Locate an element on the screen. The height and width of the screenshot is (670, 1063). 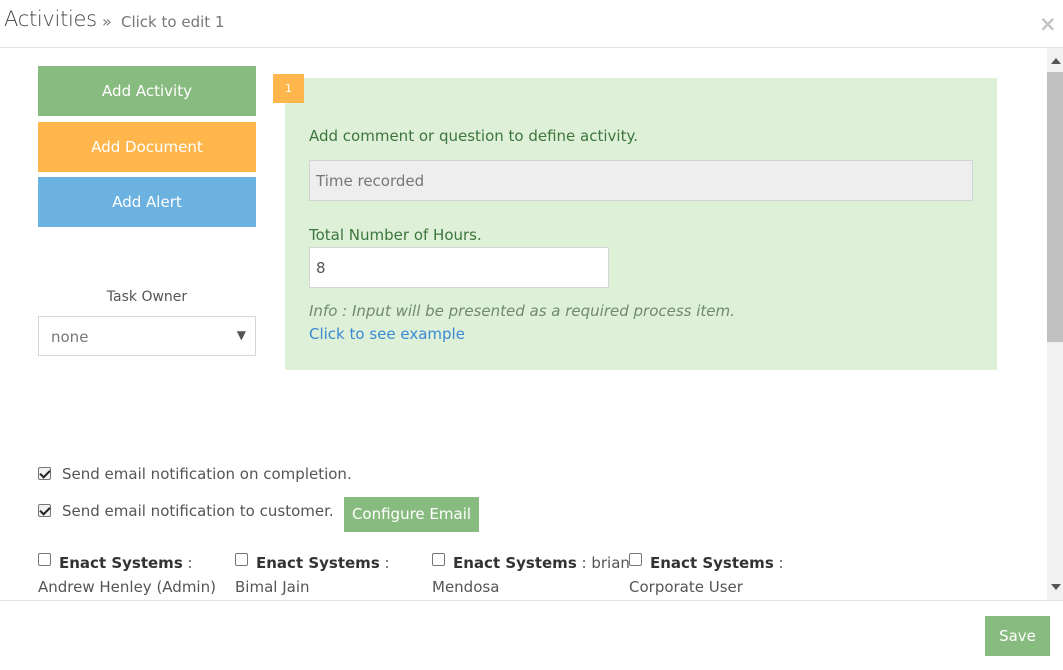
chevron-down-icon: ▼ is located at coordinates (241, 335).